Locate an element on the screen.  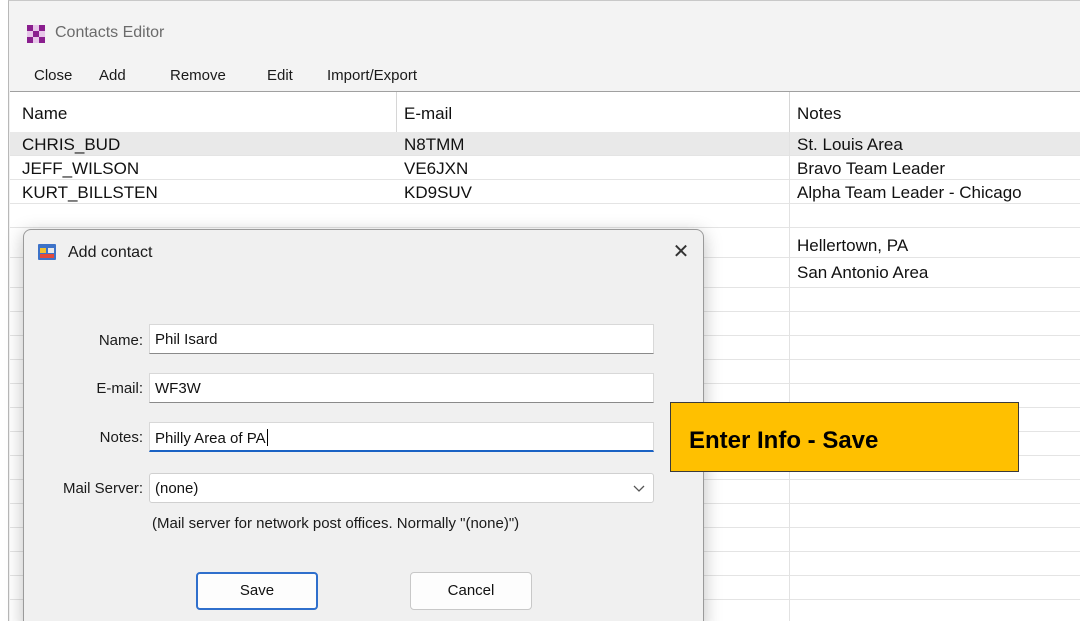
cell-email: N8TMM is located at coordinates (434, 144).